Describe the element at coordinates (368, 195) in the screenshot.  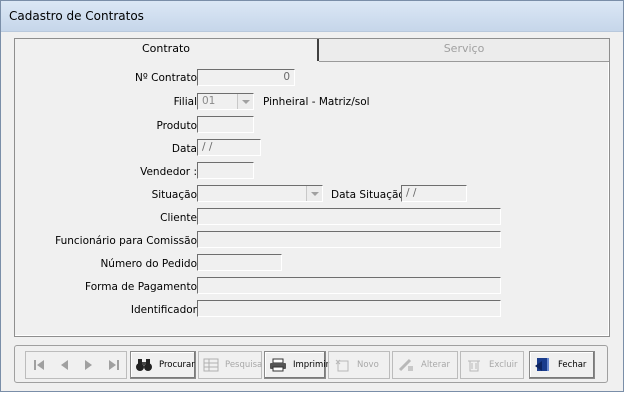
I see `data-situacao-label: Data Situação` at that location.